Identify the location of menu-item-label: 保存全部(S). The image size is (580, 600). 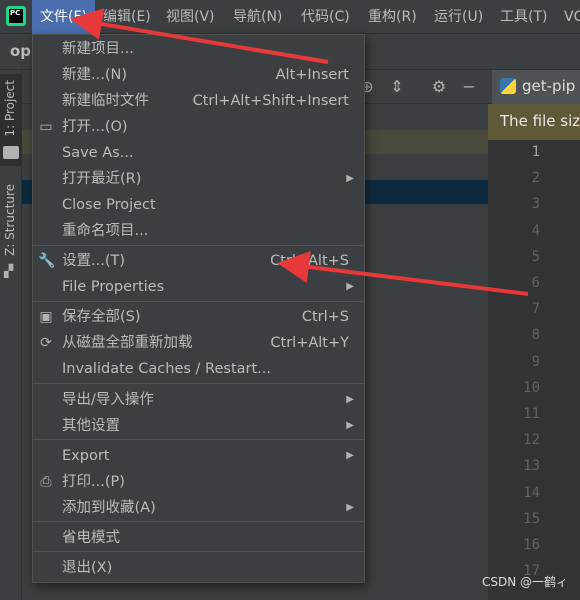
(101, 317).